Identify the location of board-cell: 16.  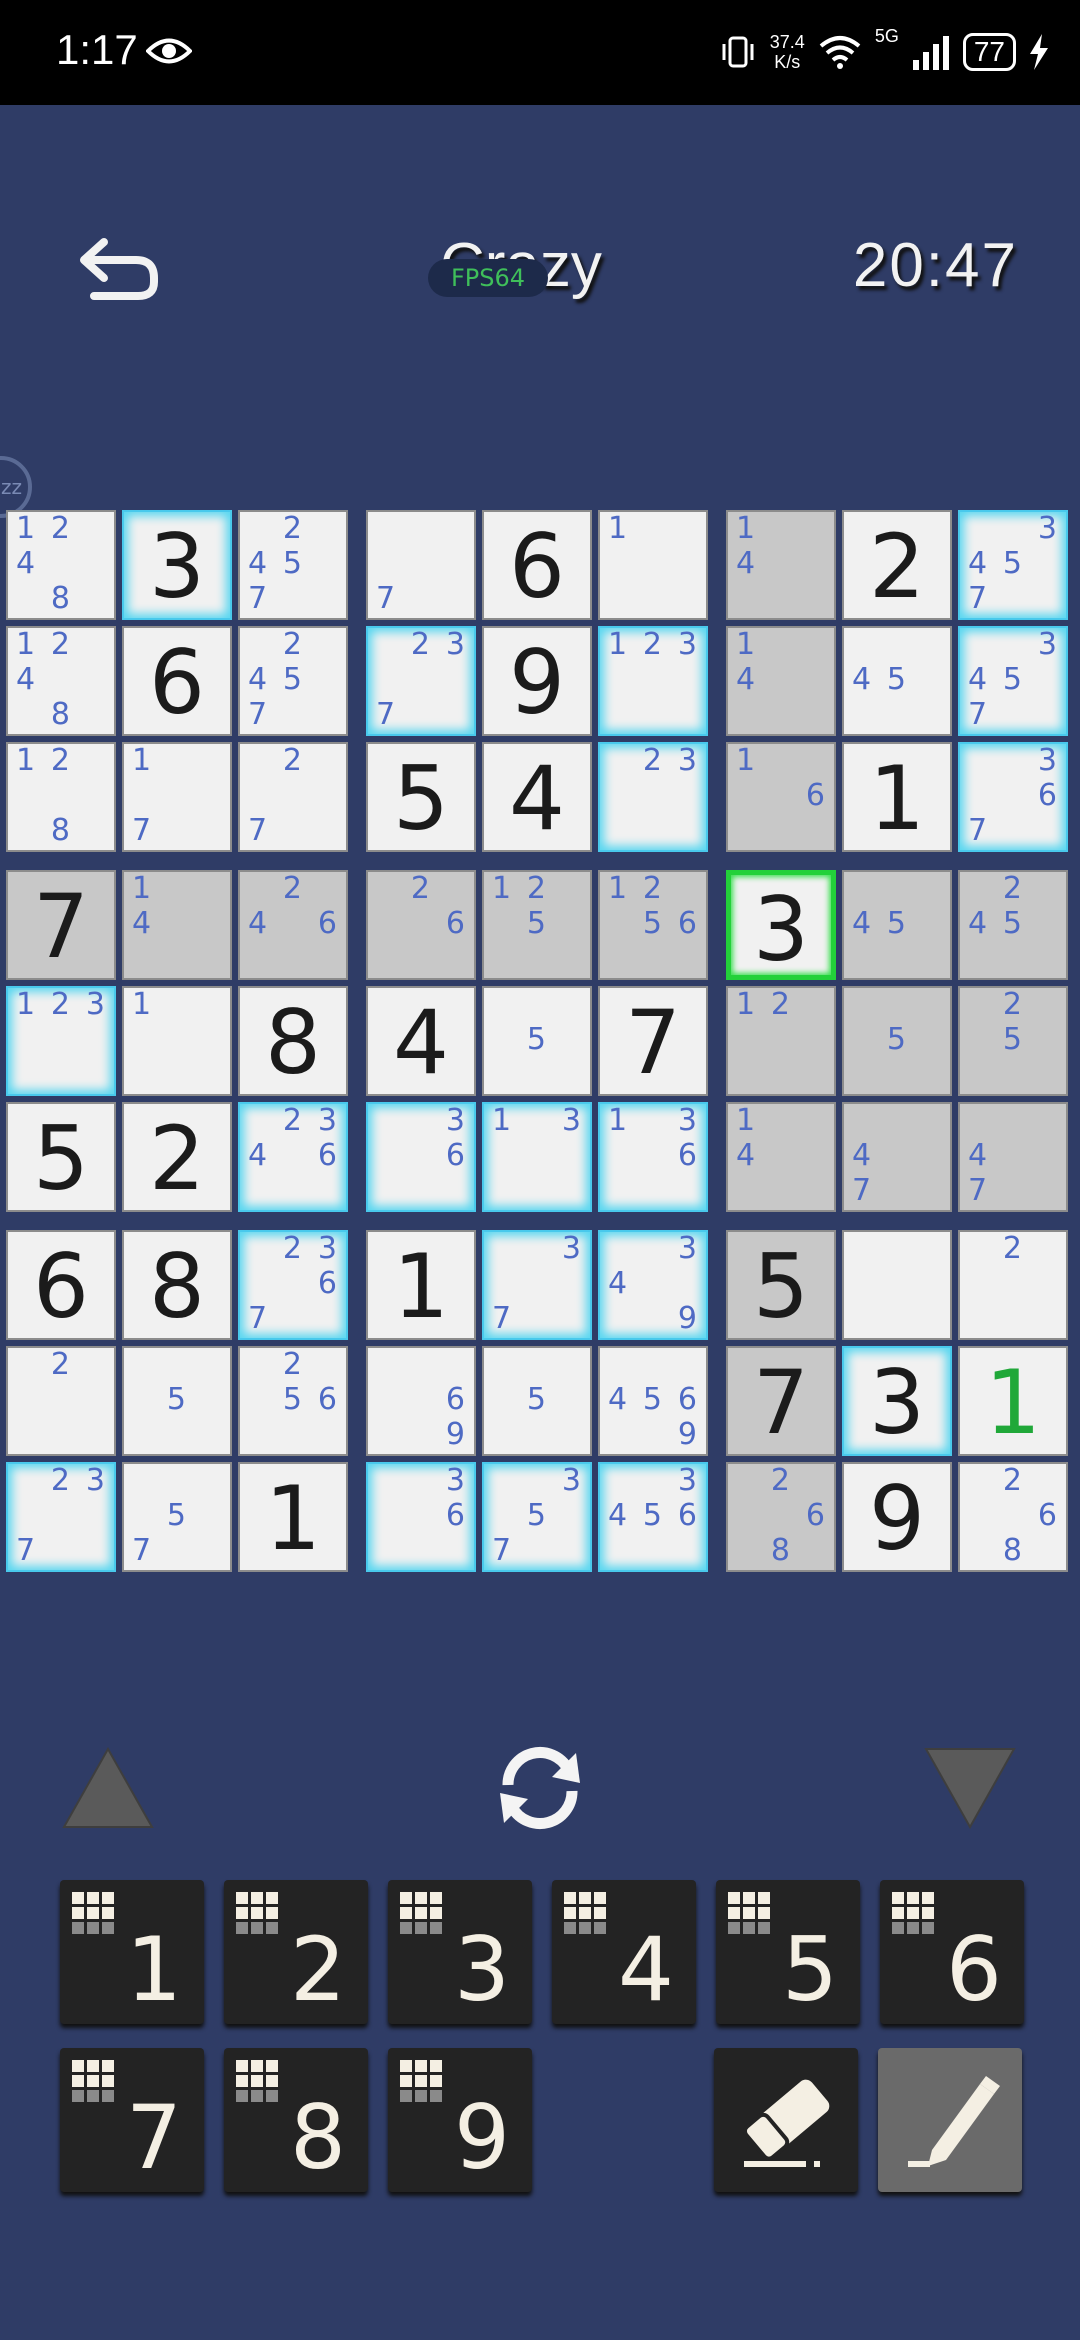
(781, 797).